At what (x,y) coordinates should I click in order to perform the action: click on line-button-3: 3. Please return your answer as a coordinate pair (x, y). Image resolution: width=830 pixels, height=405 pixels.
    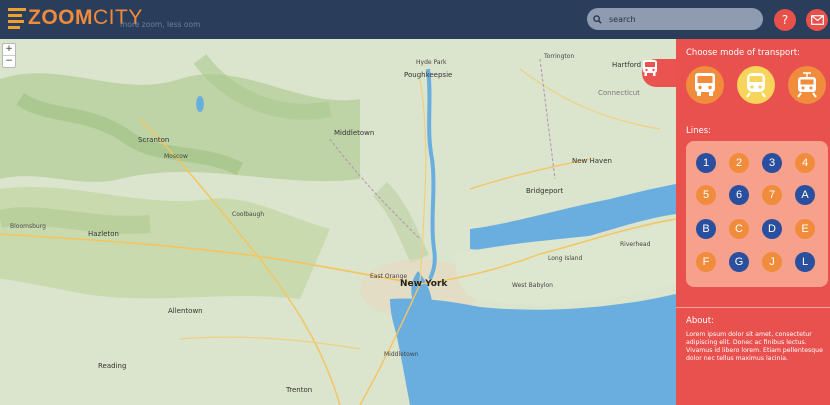
    Looking at the image, I should click on (772, 163).